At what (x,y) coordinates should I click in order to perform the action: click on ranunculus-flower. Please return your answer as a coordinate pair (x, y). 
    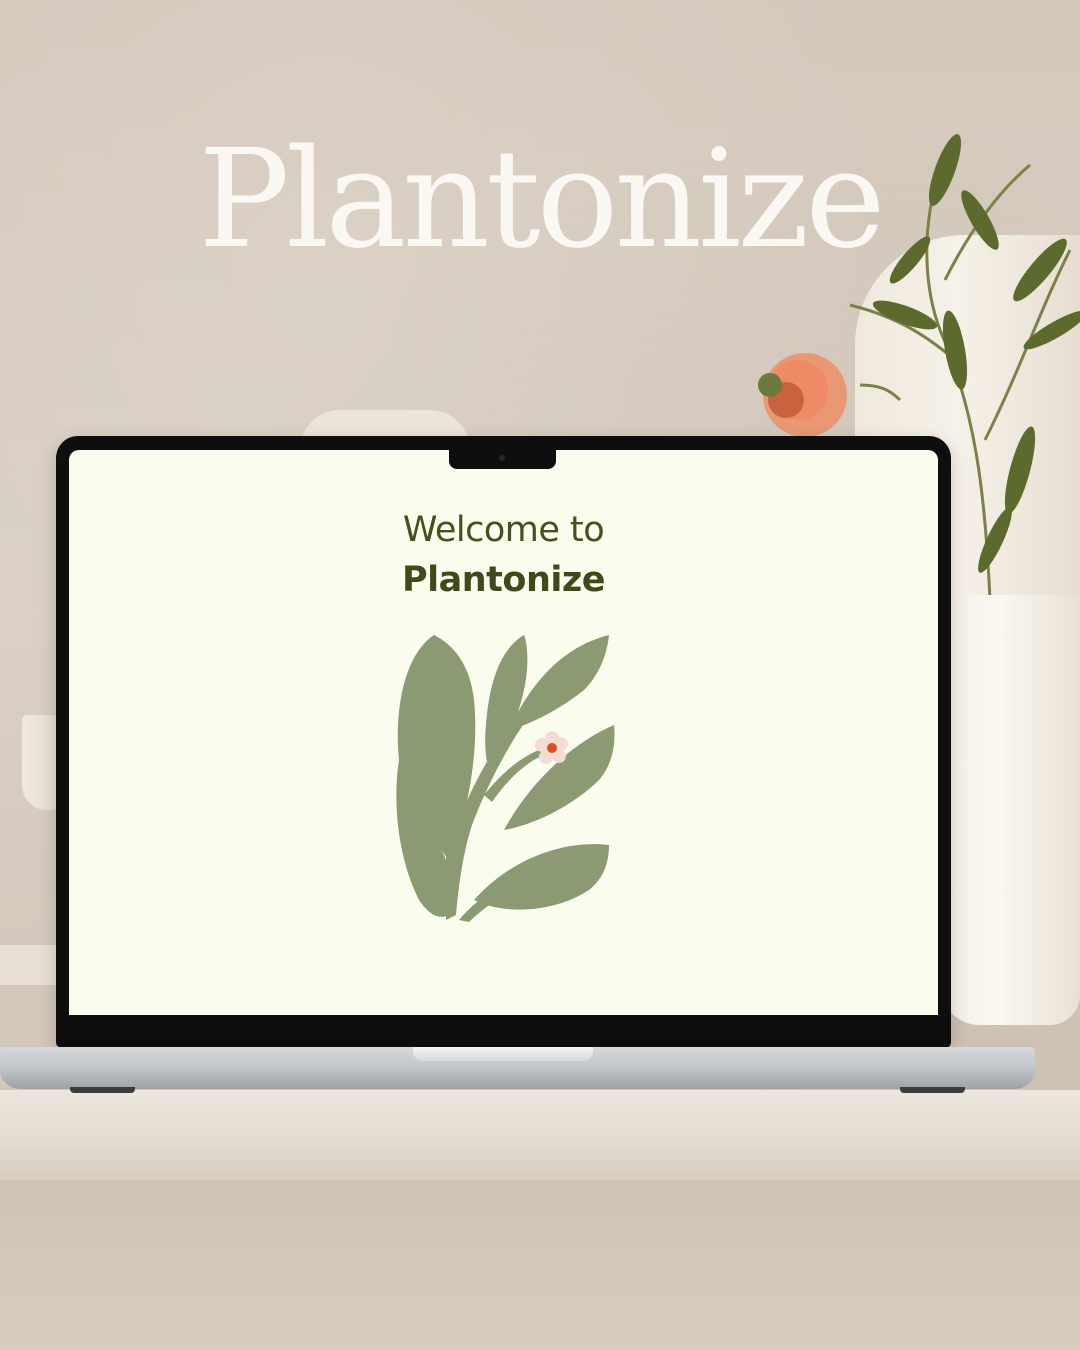
    Looking at the image, I should click on (802, 395).